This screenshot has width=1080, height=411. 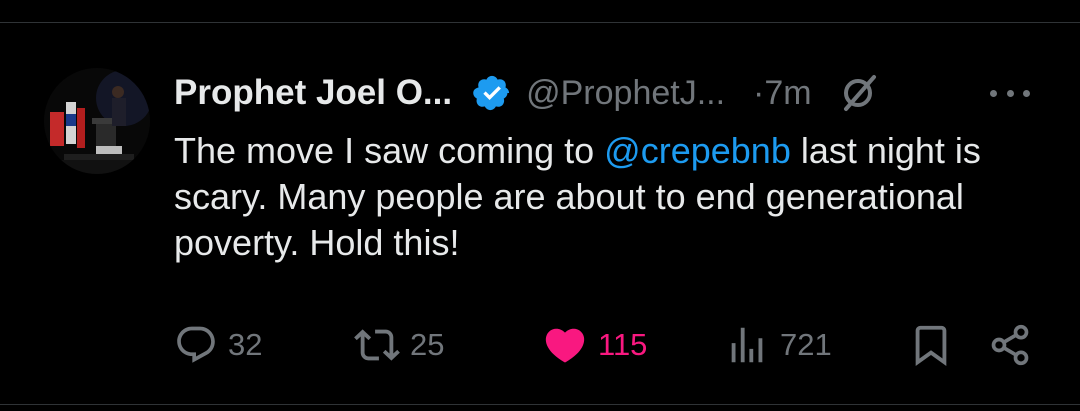 I want to click on verified-badge-icon, so click(x=492, y=93).